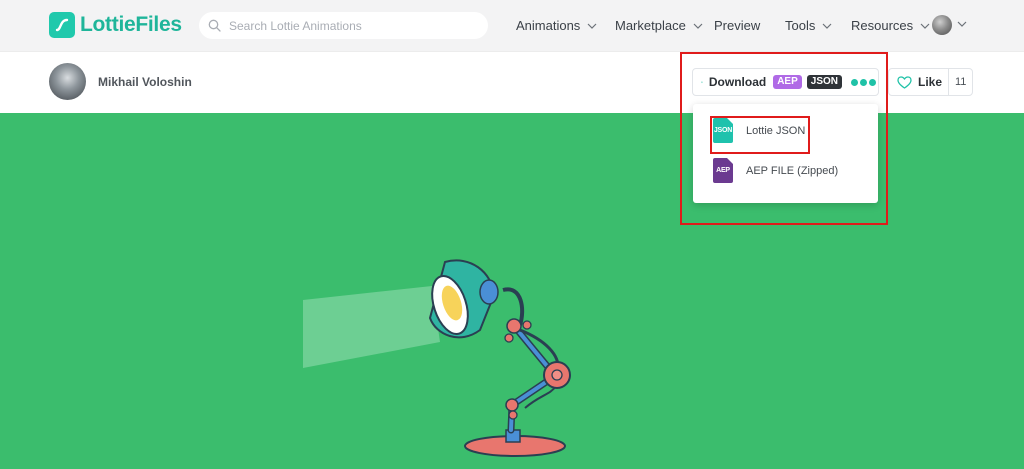  What do you see at coordinates (962, 24) in the screenshot?
I see `user-menu-chevron-icon` at bounding box center [962, 24].